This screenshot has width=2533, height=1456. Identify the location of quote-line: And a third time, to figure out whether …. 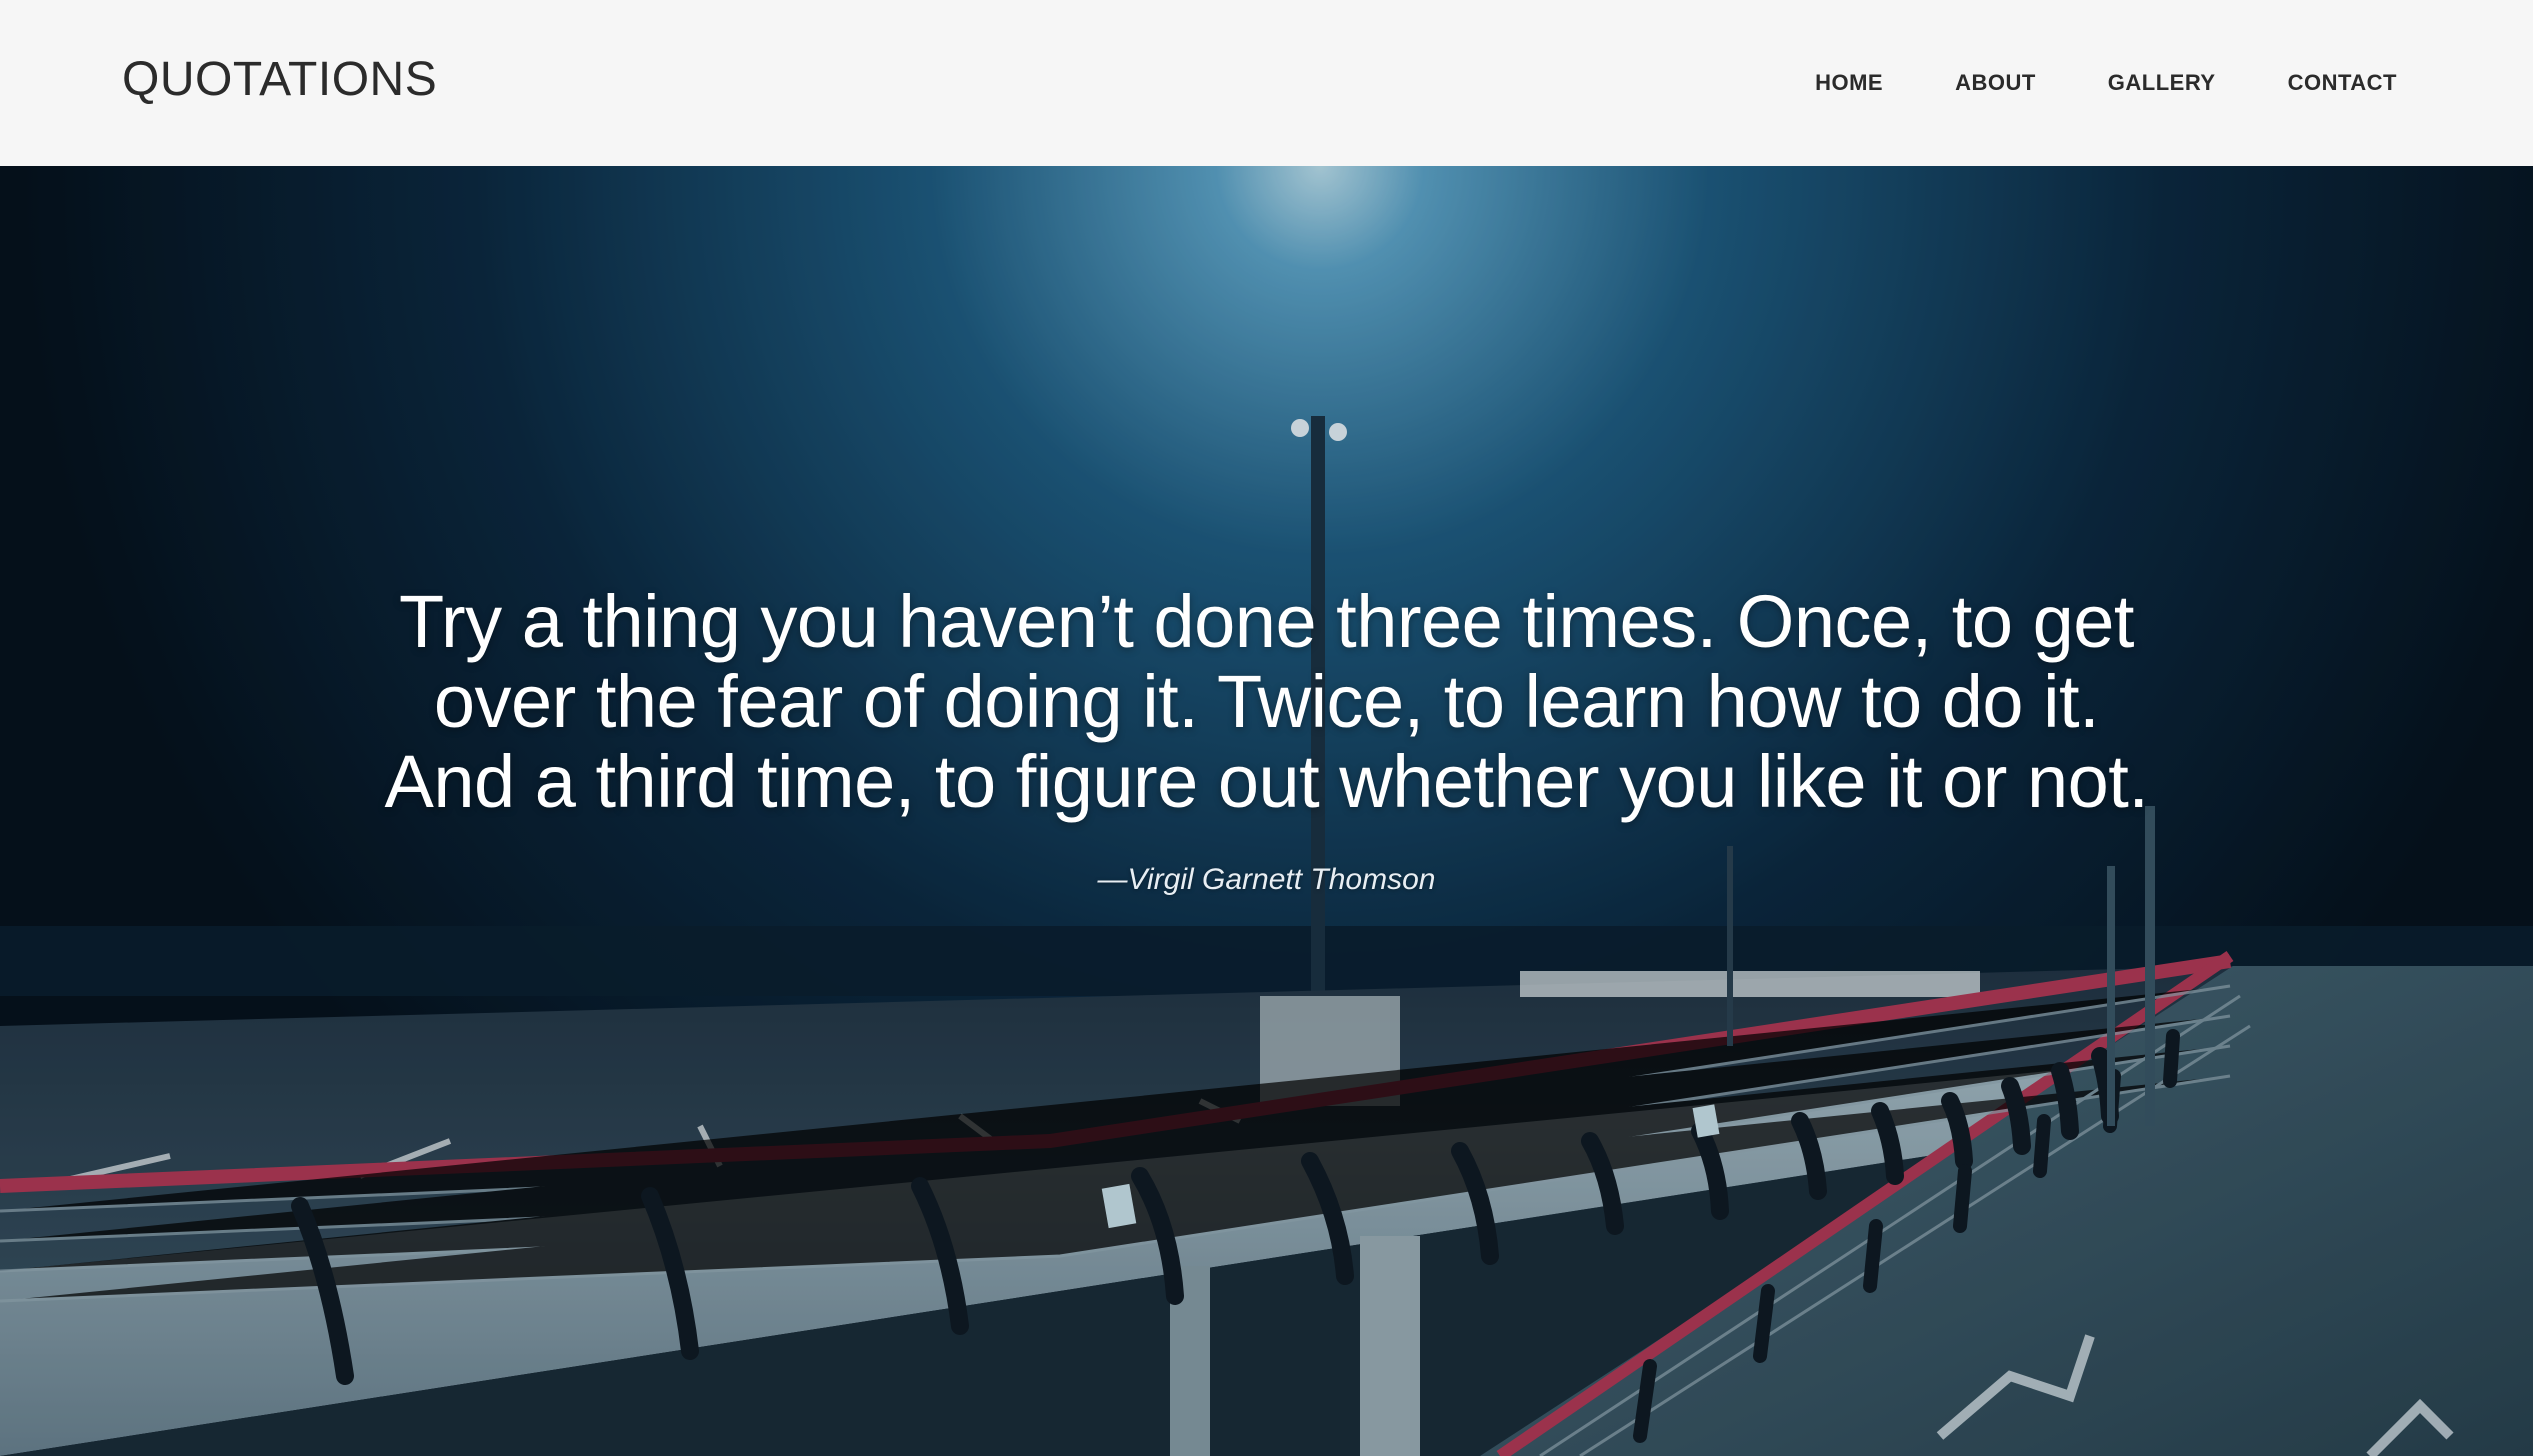
(1266, 781).